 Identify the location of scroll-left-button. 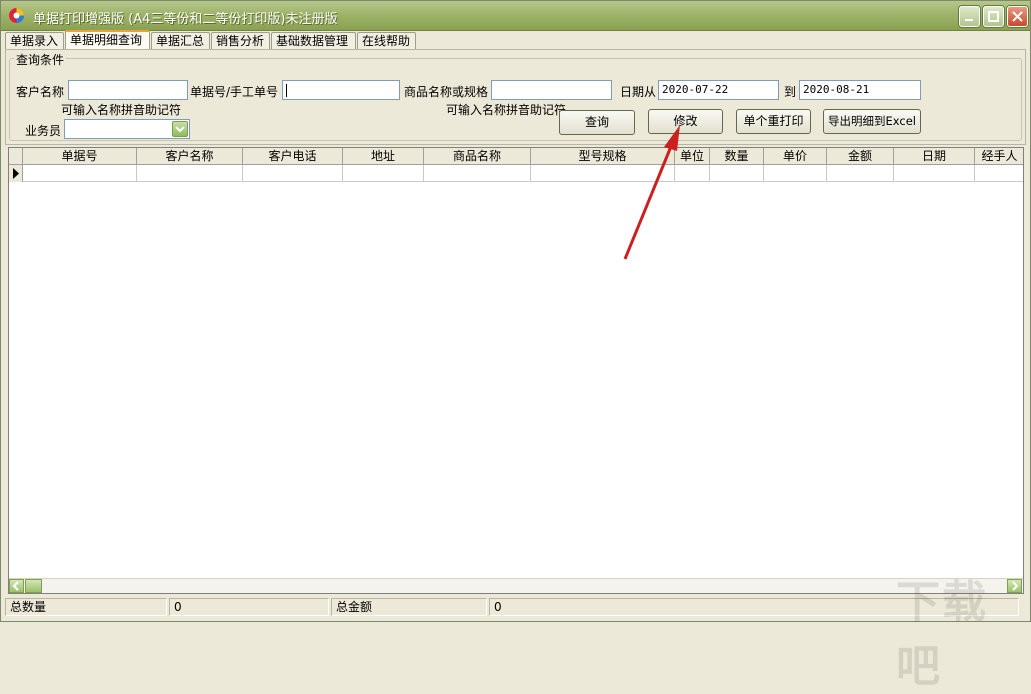
(16, 586).